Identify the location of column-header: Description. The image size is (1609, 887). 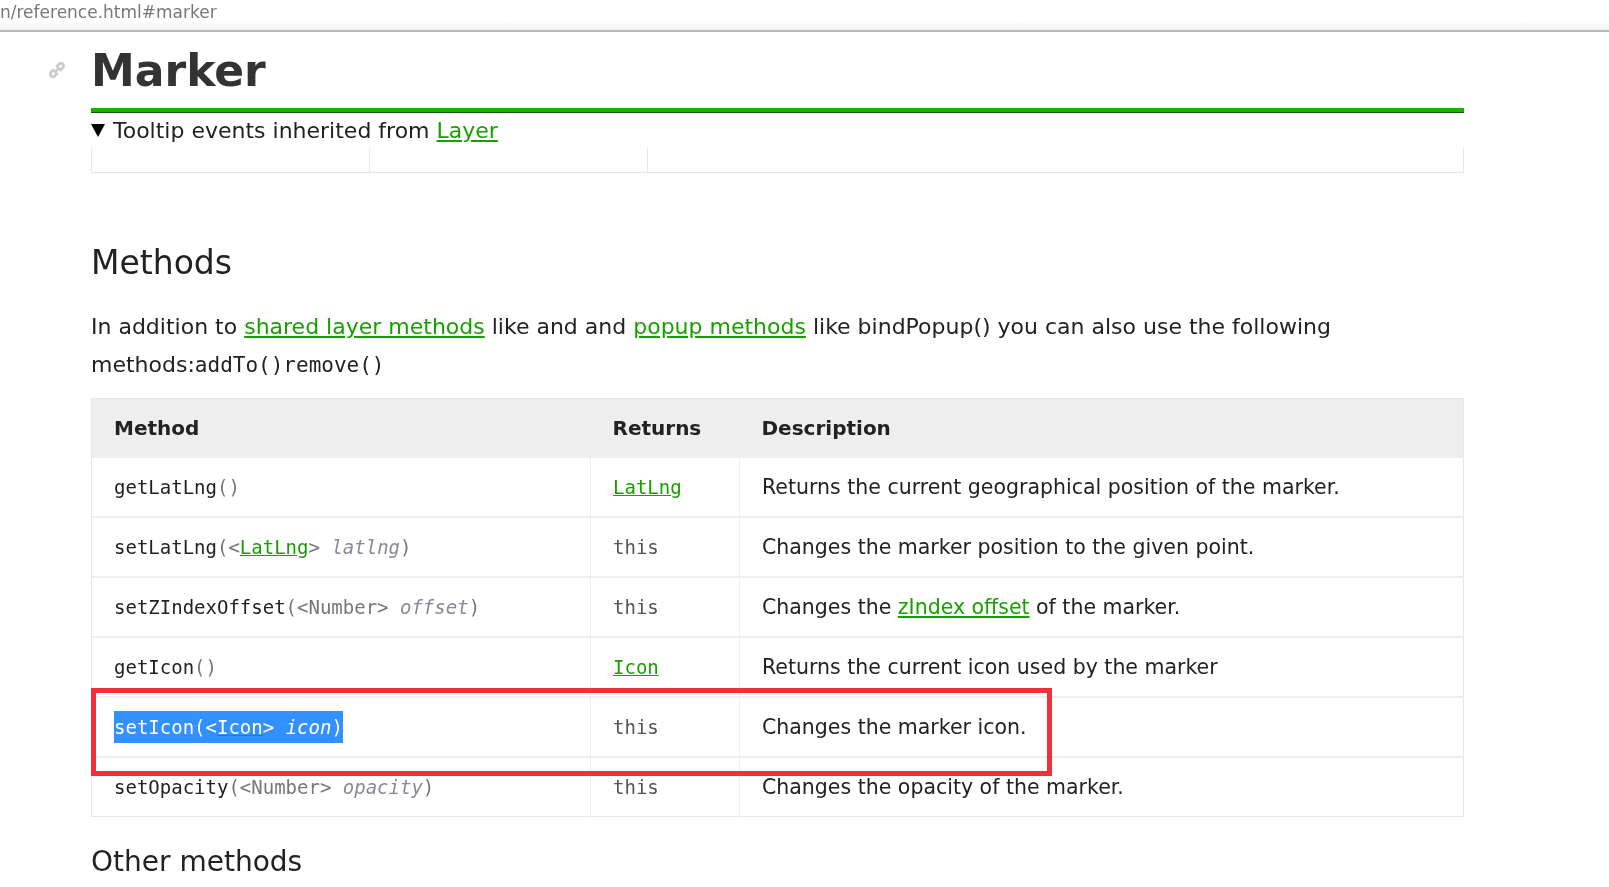
(1101, 427).